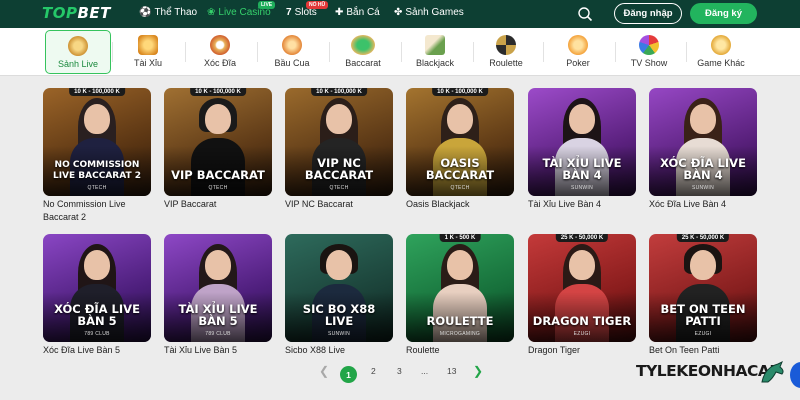  What do you see at coordinates (218, 315) in the screenshot?
I see `card-game-name: TÀI XỈU LIVE BÀN 5` at bounding box center [218, 315].